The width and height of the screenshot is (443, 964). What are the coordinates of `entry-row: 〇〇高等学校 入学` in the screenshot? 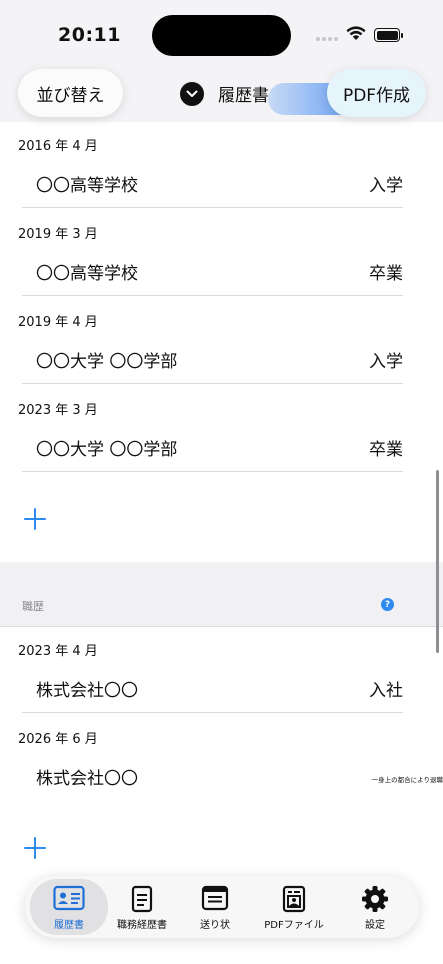 It's located at (212, 183).